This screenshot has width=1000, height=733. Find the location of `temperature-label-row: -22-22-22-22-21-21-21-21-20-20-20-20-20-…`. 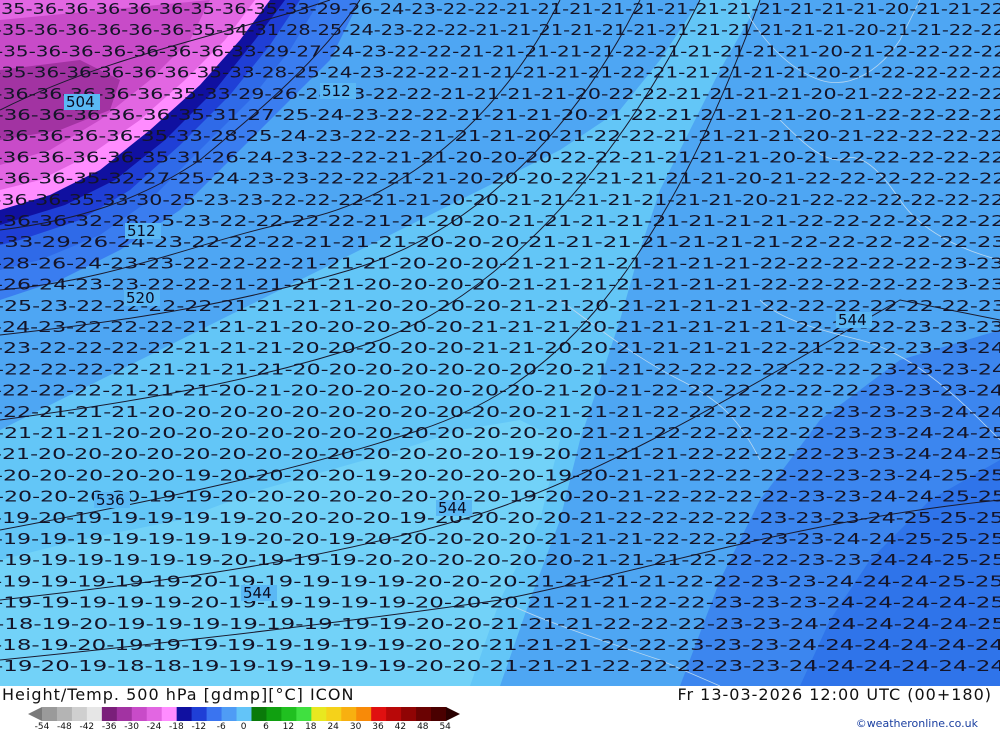

temperature-label-row: -22-22-22-22-21-21-21-21-20-20-20-20-20-… is located at coordinates (500, 369).